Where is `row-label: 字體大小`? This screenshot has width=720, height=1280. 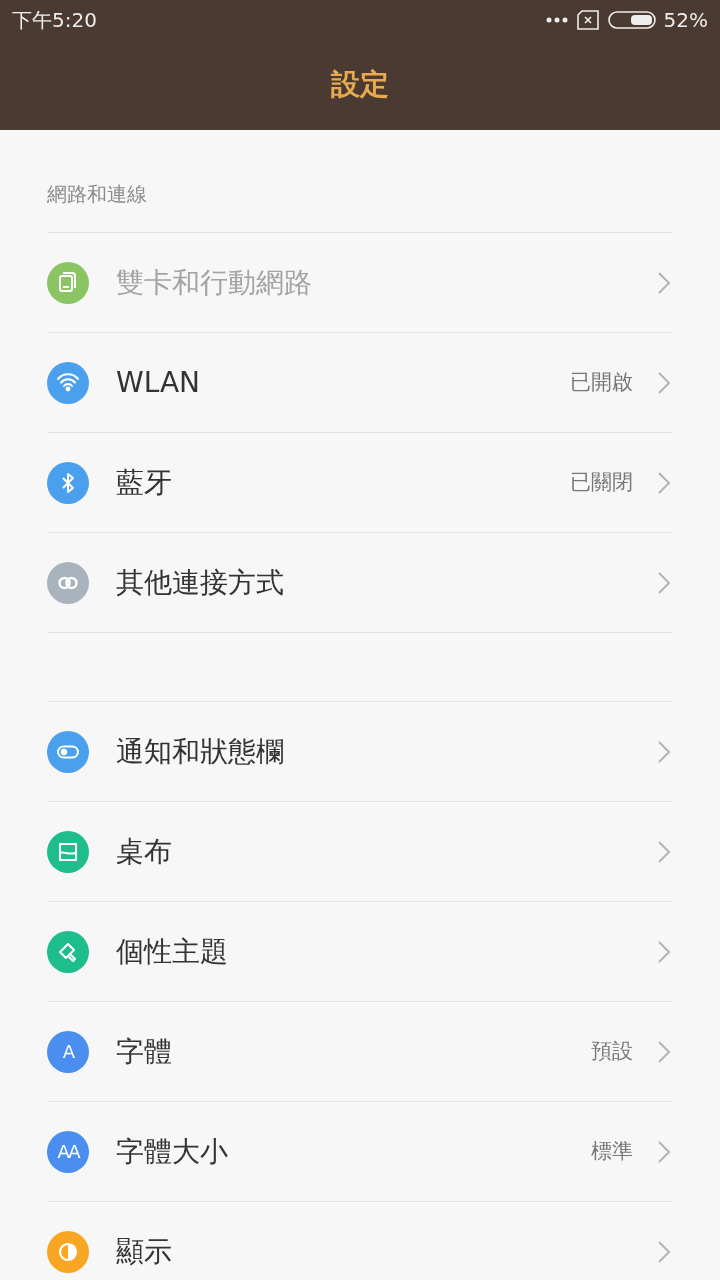 row-label: 字體大小 is located at coordinates (172, 1151).